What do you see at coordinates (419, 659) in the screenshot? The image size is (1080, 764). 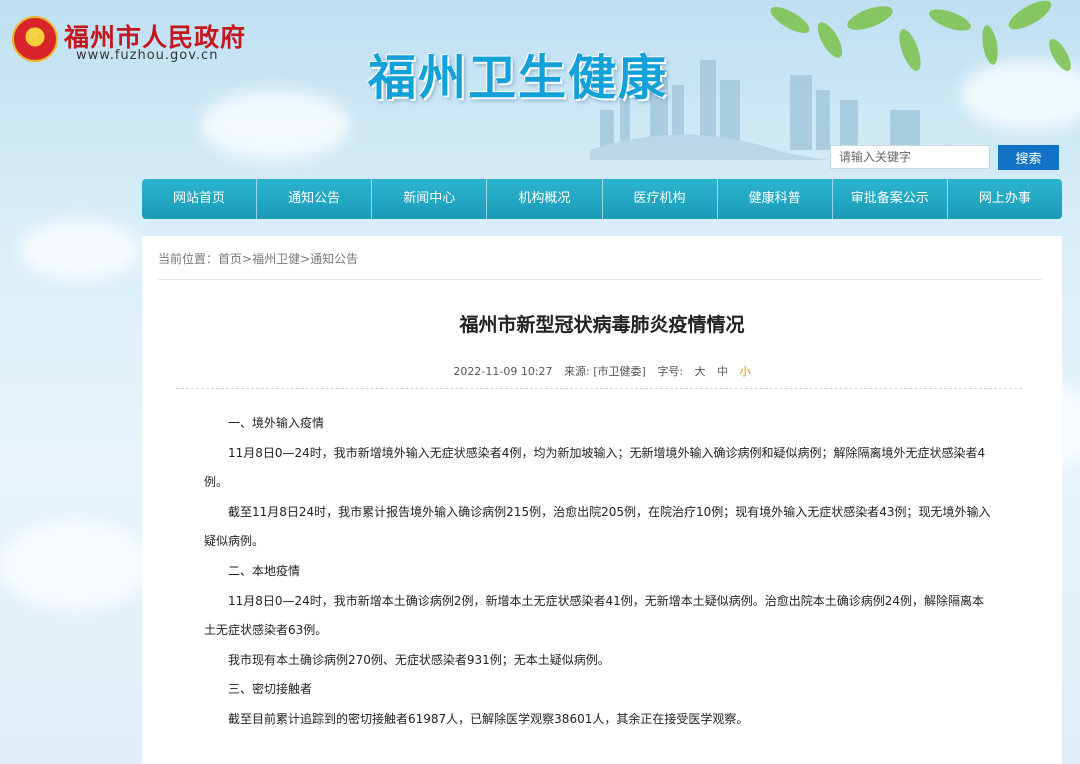 I see `article-paragraph: 我市现有本土确诊病例270例、无症状感染者931例；无本土疑似病例。` at bounding box center [419, 659].